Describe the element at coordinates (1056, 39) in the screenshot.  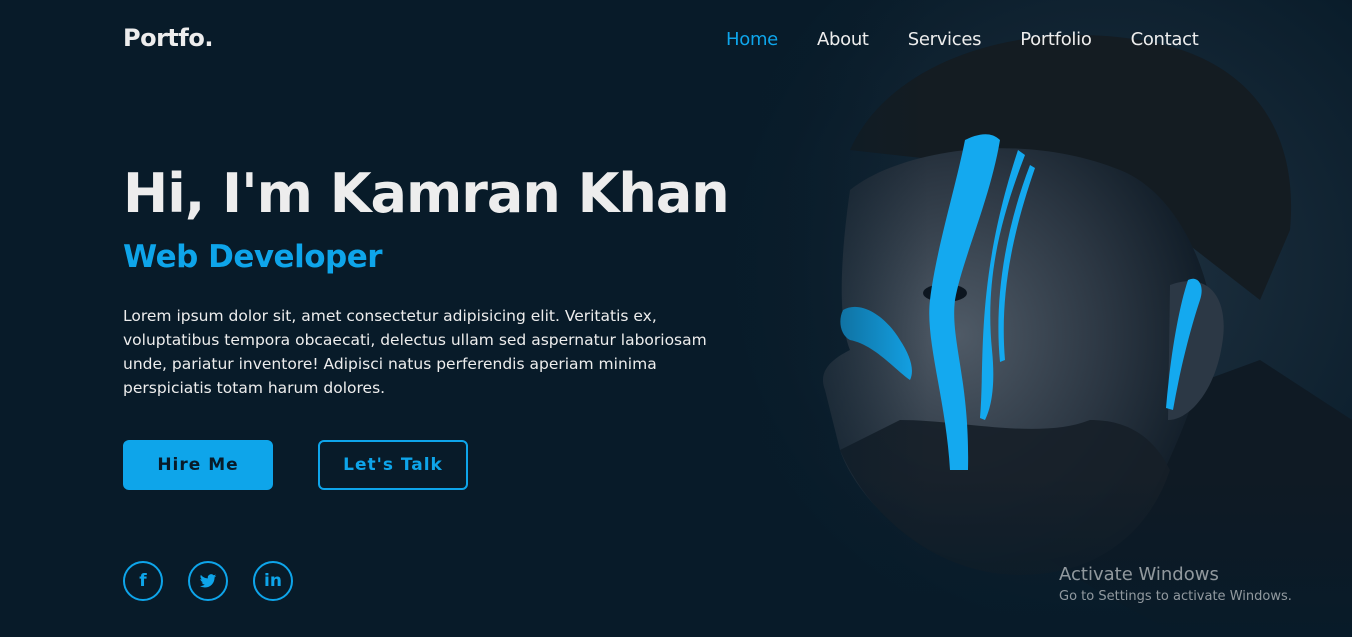
I see `nav-link-portfolio: Portfolio` at that location.